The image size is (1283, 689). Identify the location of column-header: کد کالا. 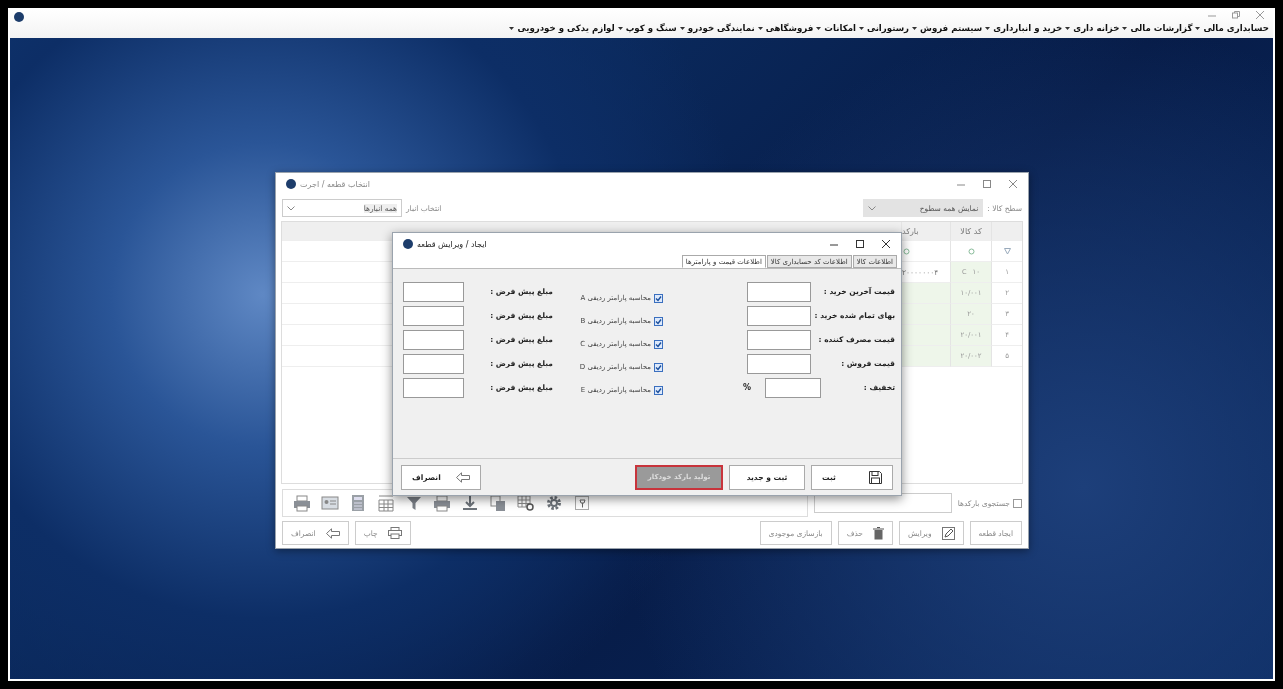
(970, 231).